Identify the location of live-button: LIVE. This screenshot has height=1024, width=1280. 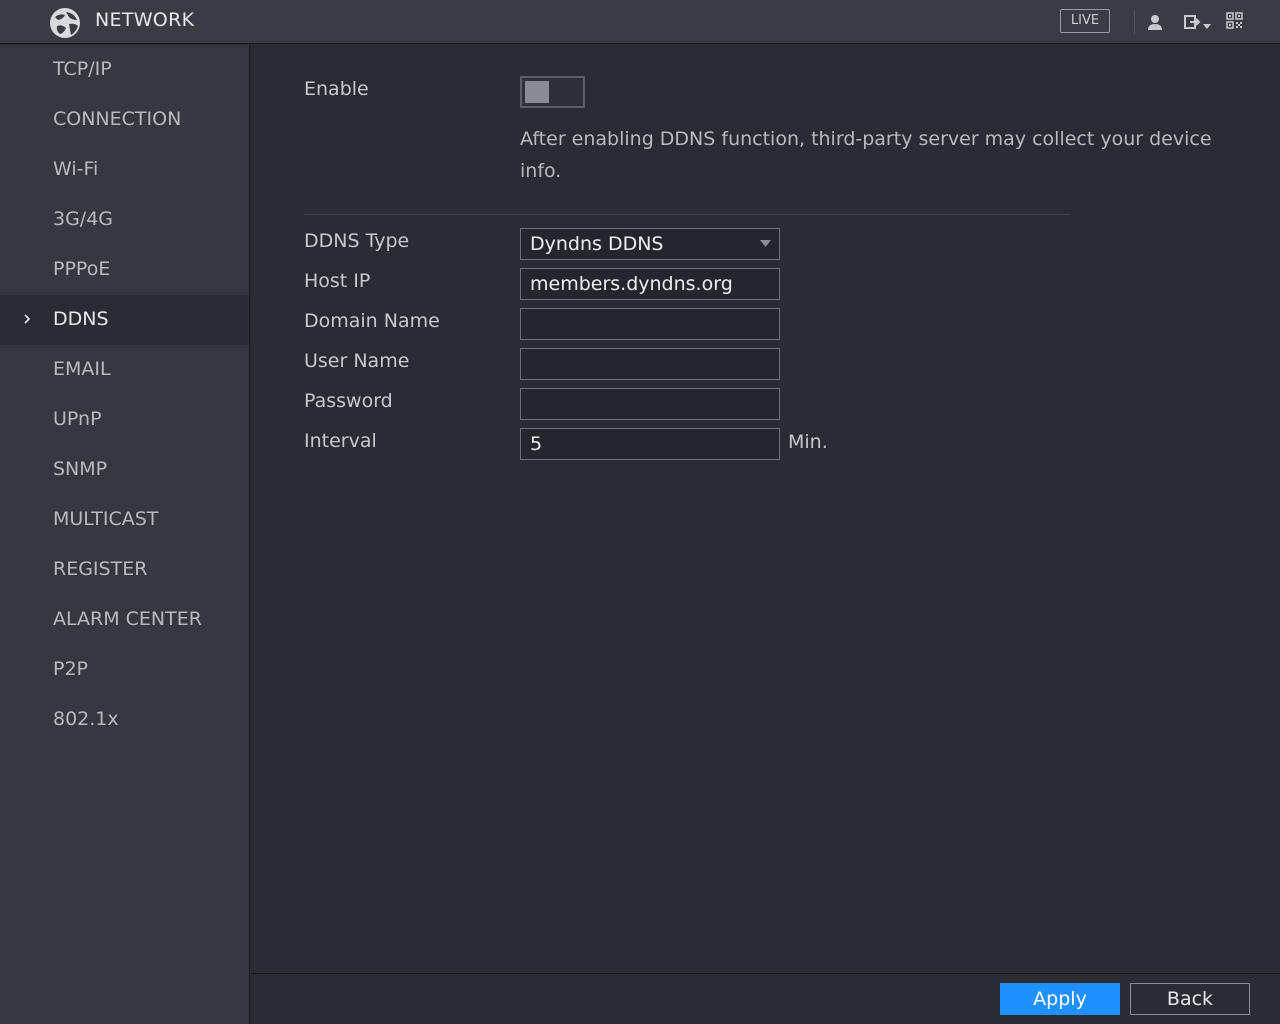
(1085, 21).